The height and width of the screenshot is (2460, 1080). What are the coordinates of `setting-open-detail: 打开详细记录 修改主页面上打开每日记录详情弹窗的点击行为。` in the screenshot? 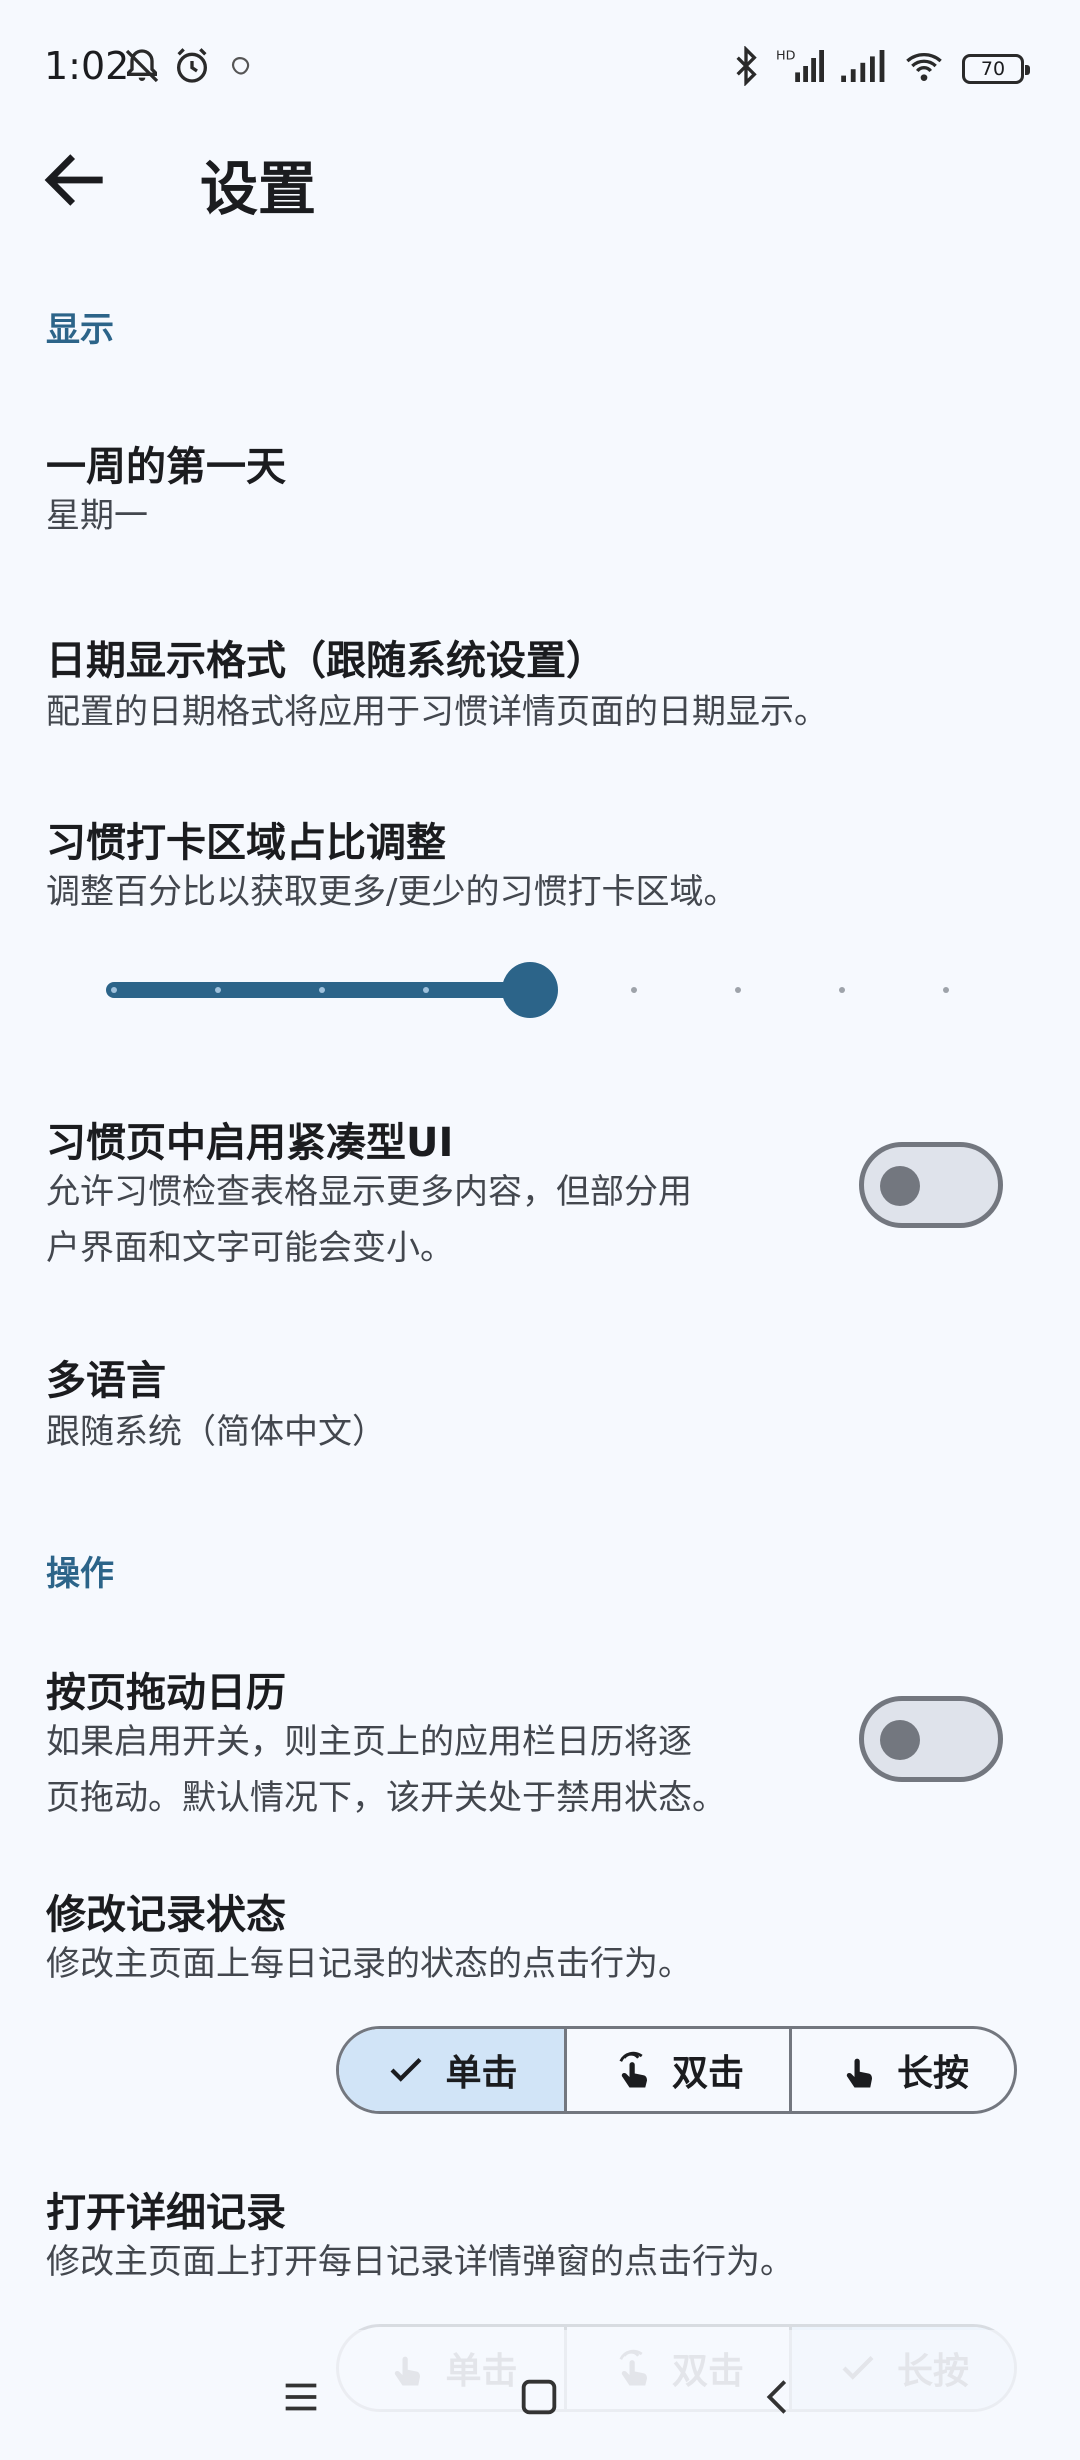 It's located at (540, 2233).